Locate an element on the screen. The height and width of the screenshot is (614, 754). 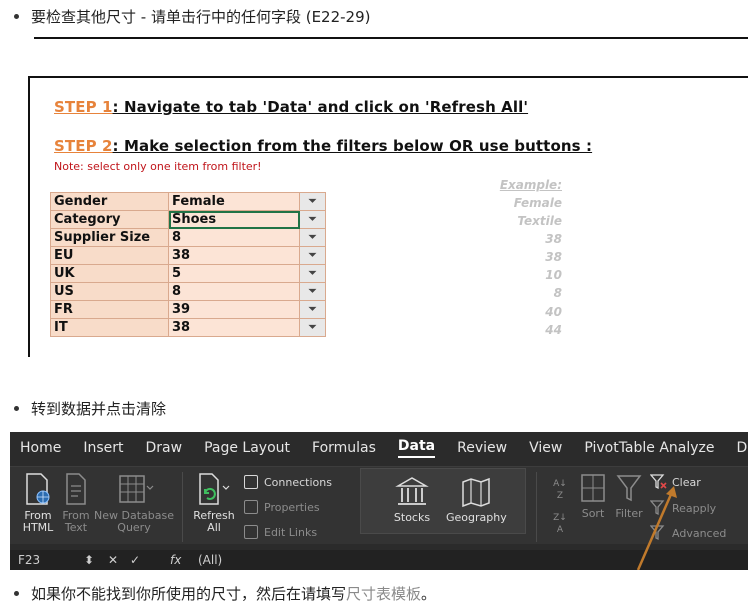
horizontal-rule is located at coordinates (391, 38).